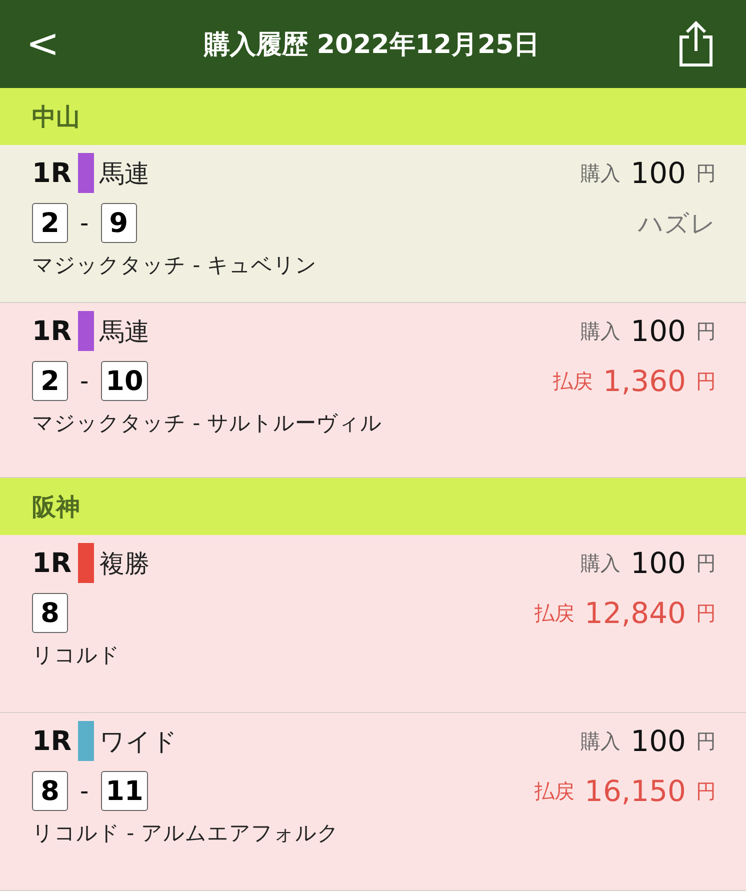  Describe the element at coordinates (373, 116) in the screenshot. I see `venue-header: 中山` at that location.